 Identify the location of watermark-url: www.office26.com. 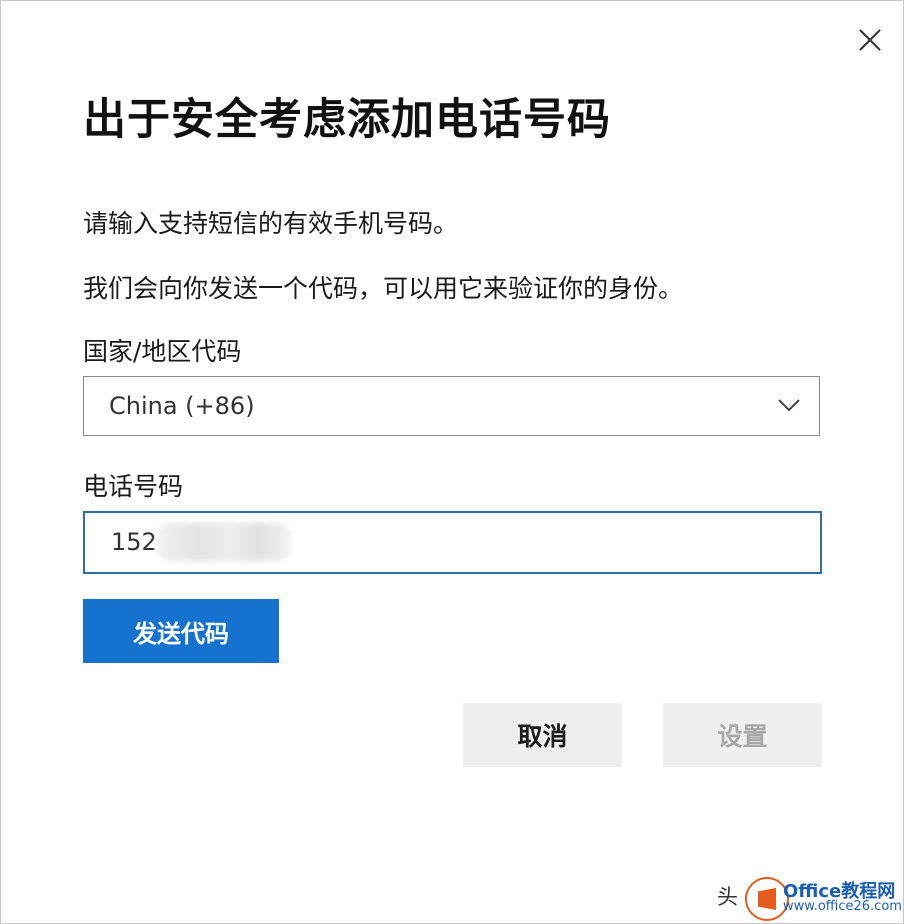
(842, 906).